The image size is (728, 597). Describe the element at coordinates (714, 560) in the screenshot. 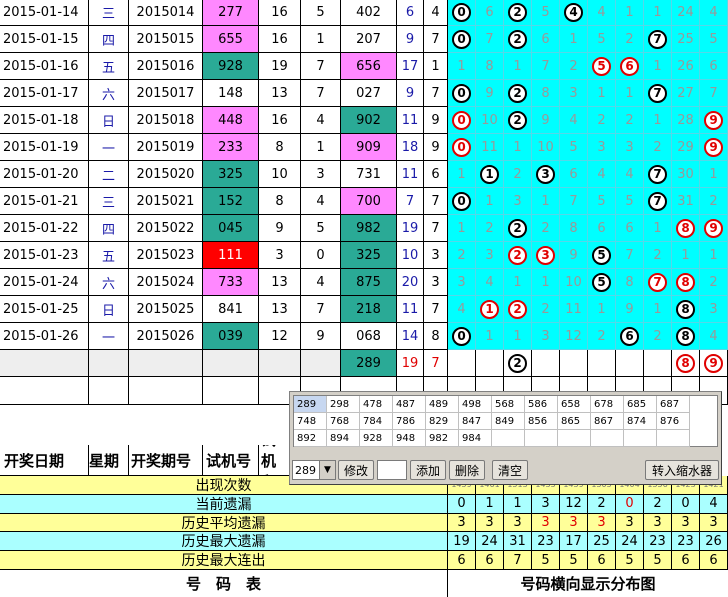

I see `stat-value: 6` at that location.